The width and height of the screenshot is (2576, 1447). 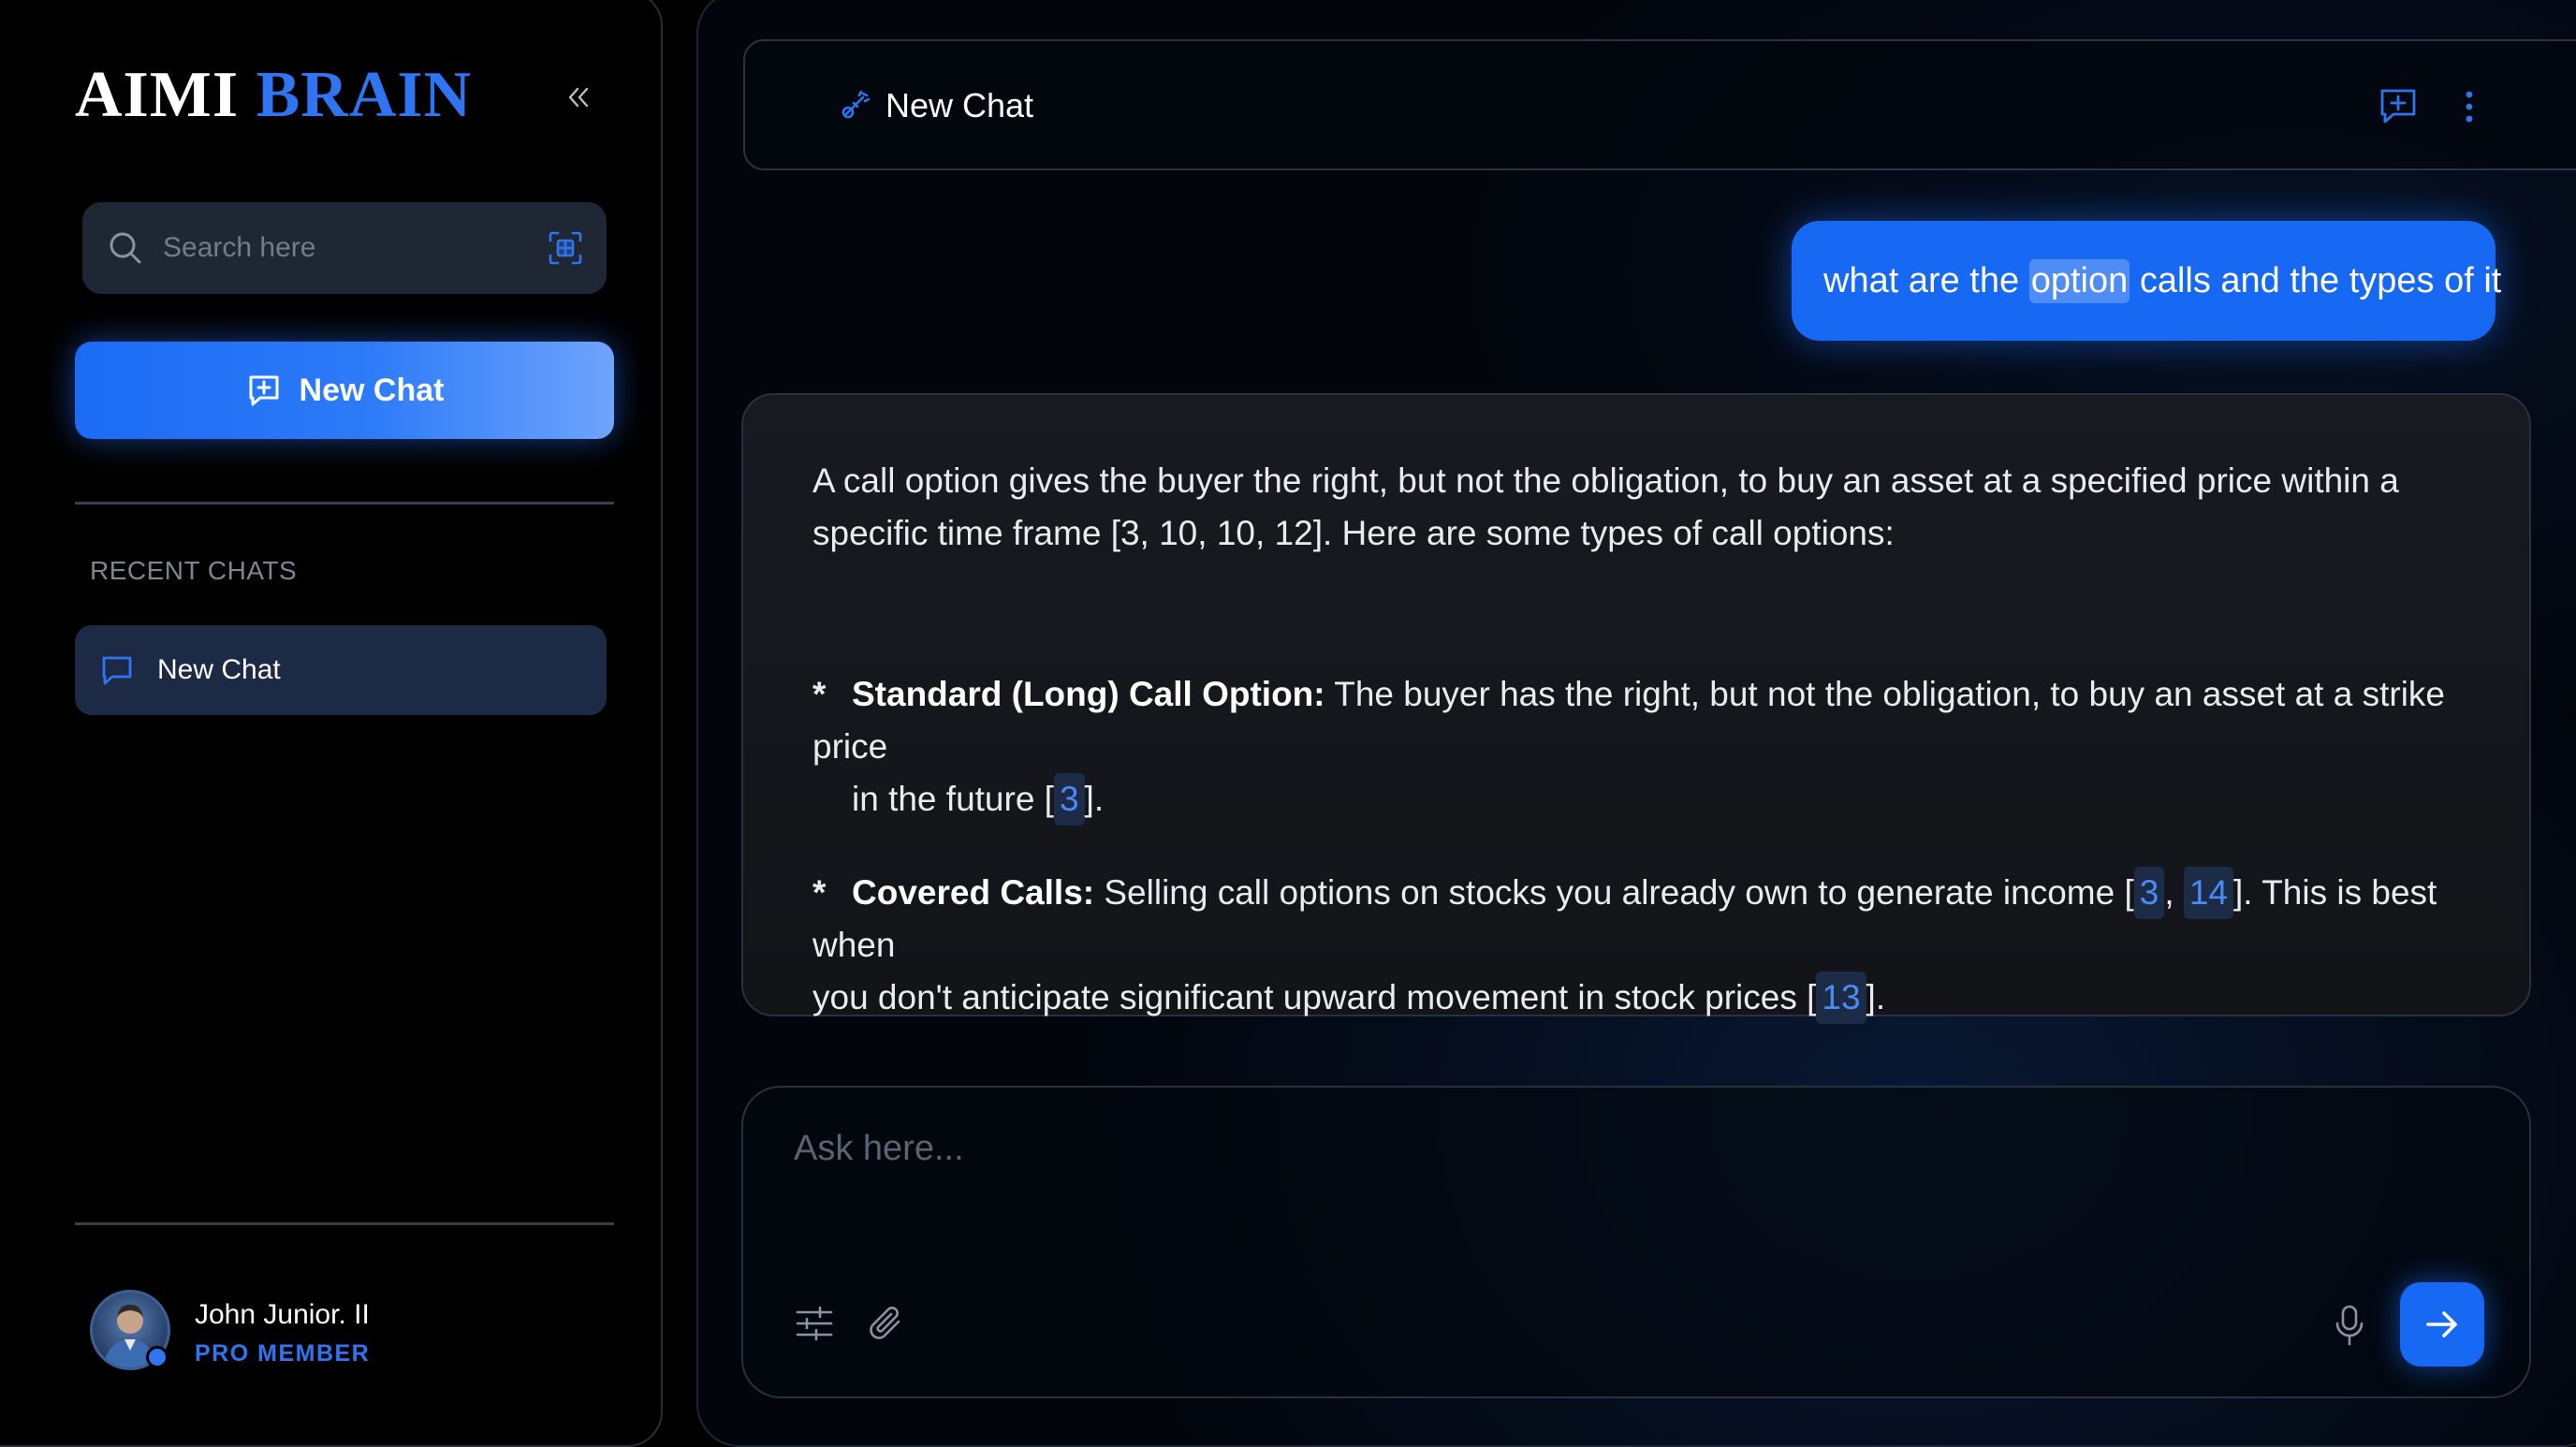 What do you see at coordinates (1921, 280) in the screenshot?
I see `user-message-text-before: what are the` at bounding box center [1921, 280].